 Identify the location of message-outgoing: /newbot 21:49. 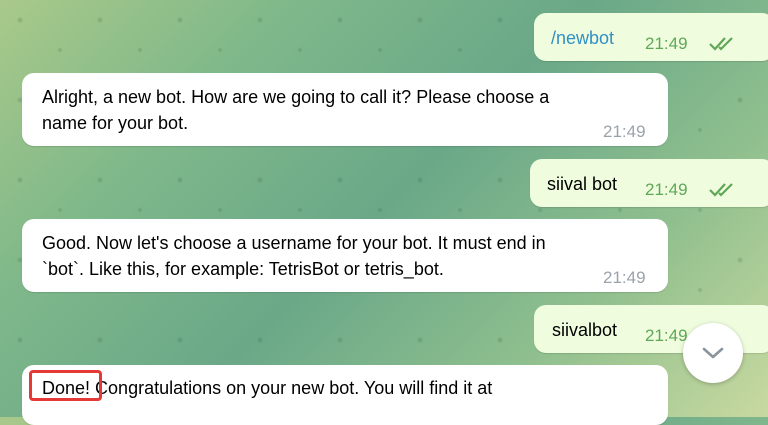
(651, 37).